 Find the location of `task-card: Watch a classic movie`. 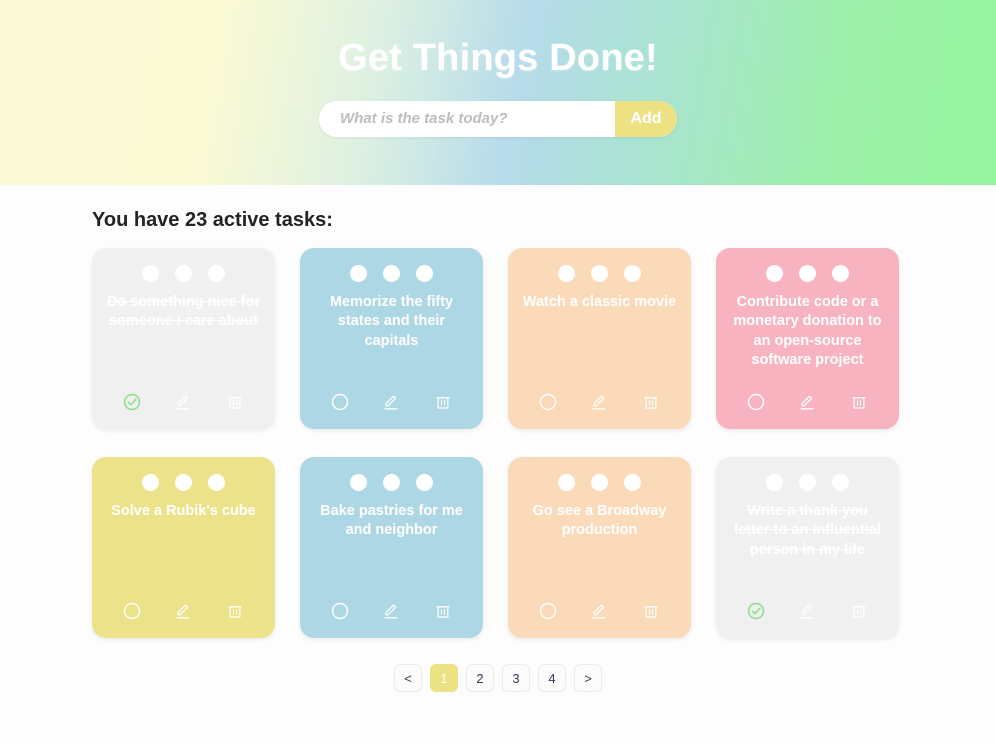

task-card: Watch a classic movie is located at coordinates (599, 338).